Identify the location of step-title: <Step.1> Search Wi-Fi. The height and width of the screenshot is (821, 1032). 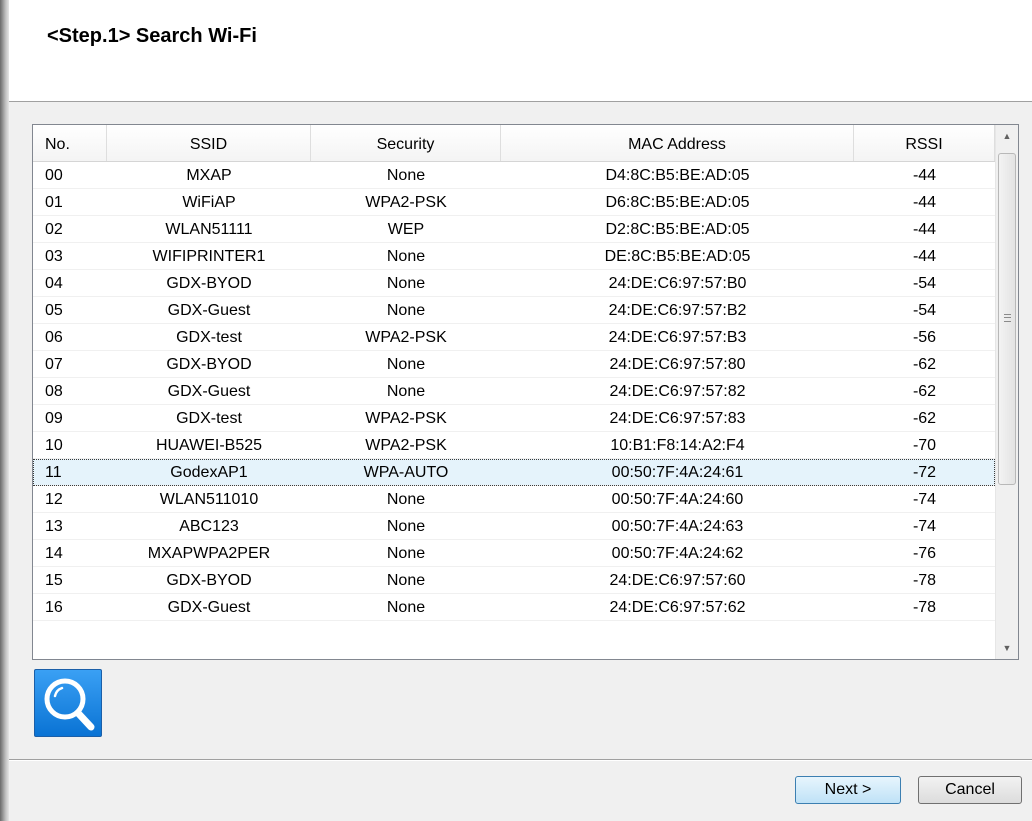
(152, 36).